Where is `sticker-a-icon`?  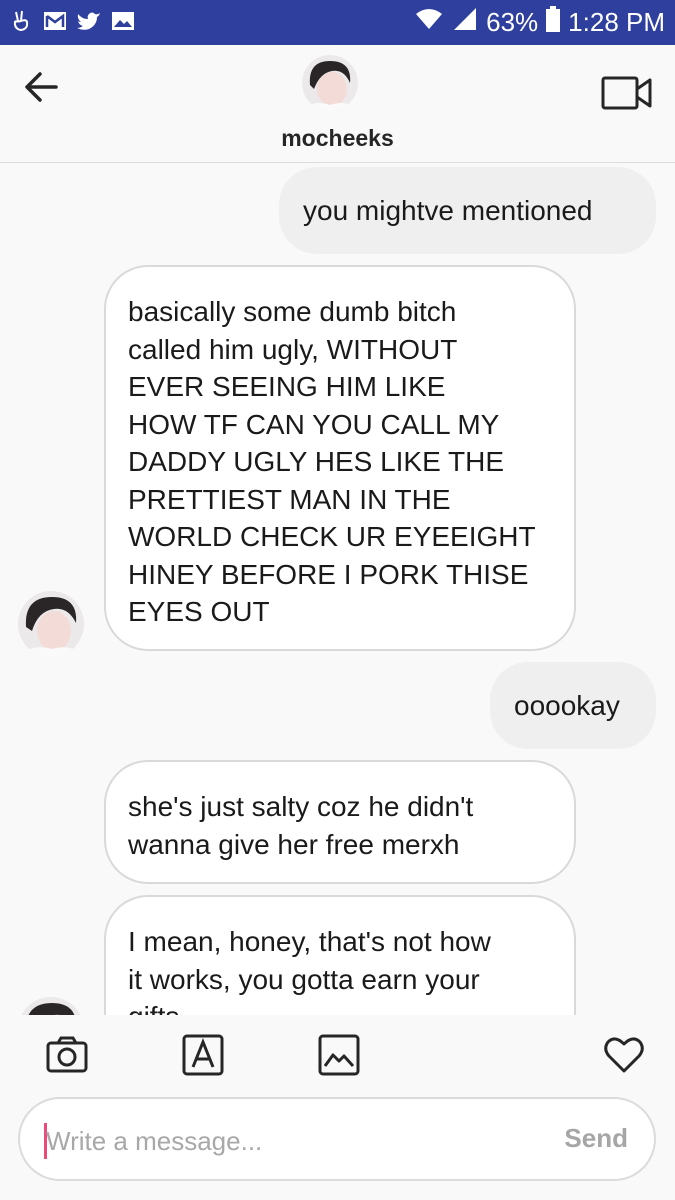 sticker-a-icon is located at coordinates (203, 1055).